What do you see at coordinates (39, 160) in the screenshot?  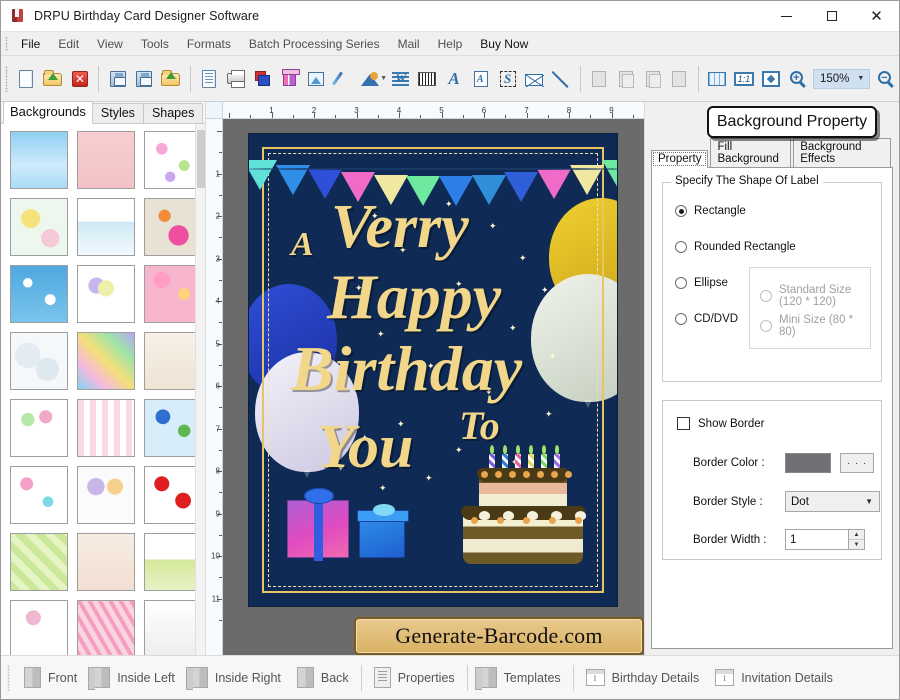 I see `background-thumbnail-sky-clouds` at bounding box center [39, 160].